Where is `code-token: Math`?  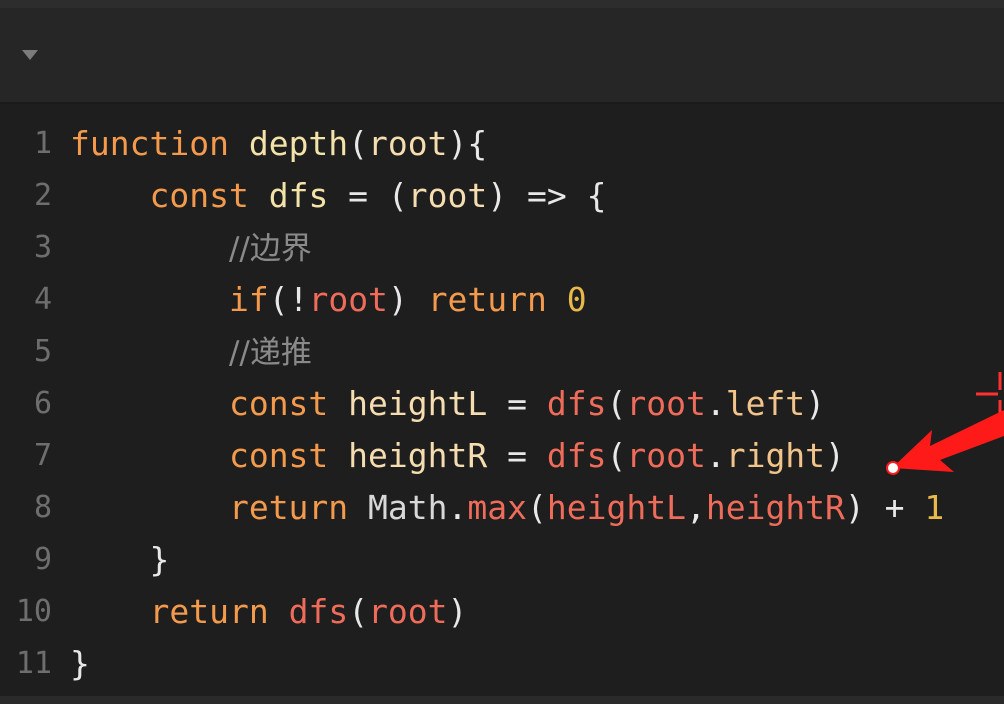 code-token: Math is located at coordinates (408, 507).